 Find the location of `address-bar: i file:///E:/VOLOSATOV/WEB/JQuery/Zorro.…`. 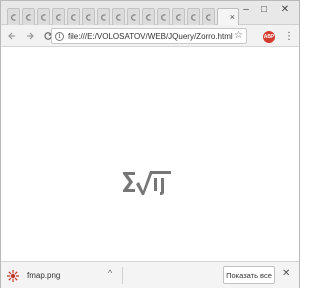

address-bar: i file:///E:/VOLOSATOV/WEB/JQuery/Zorro.… is located at coordinates (149, 36).